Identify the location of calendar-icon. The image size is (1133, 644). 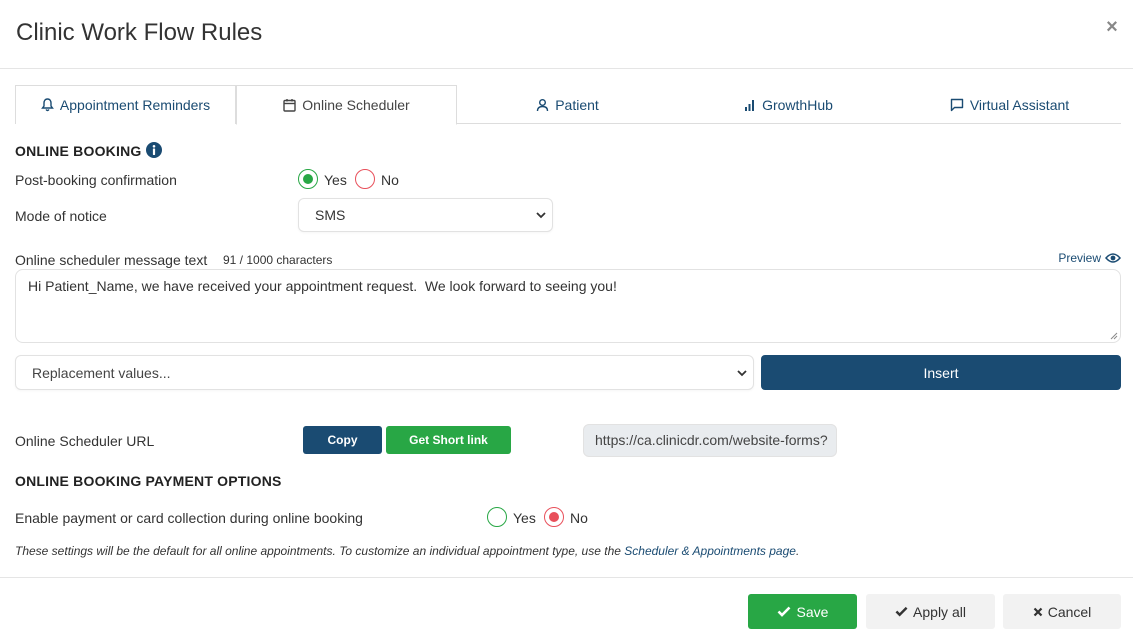
(289, 105).